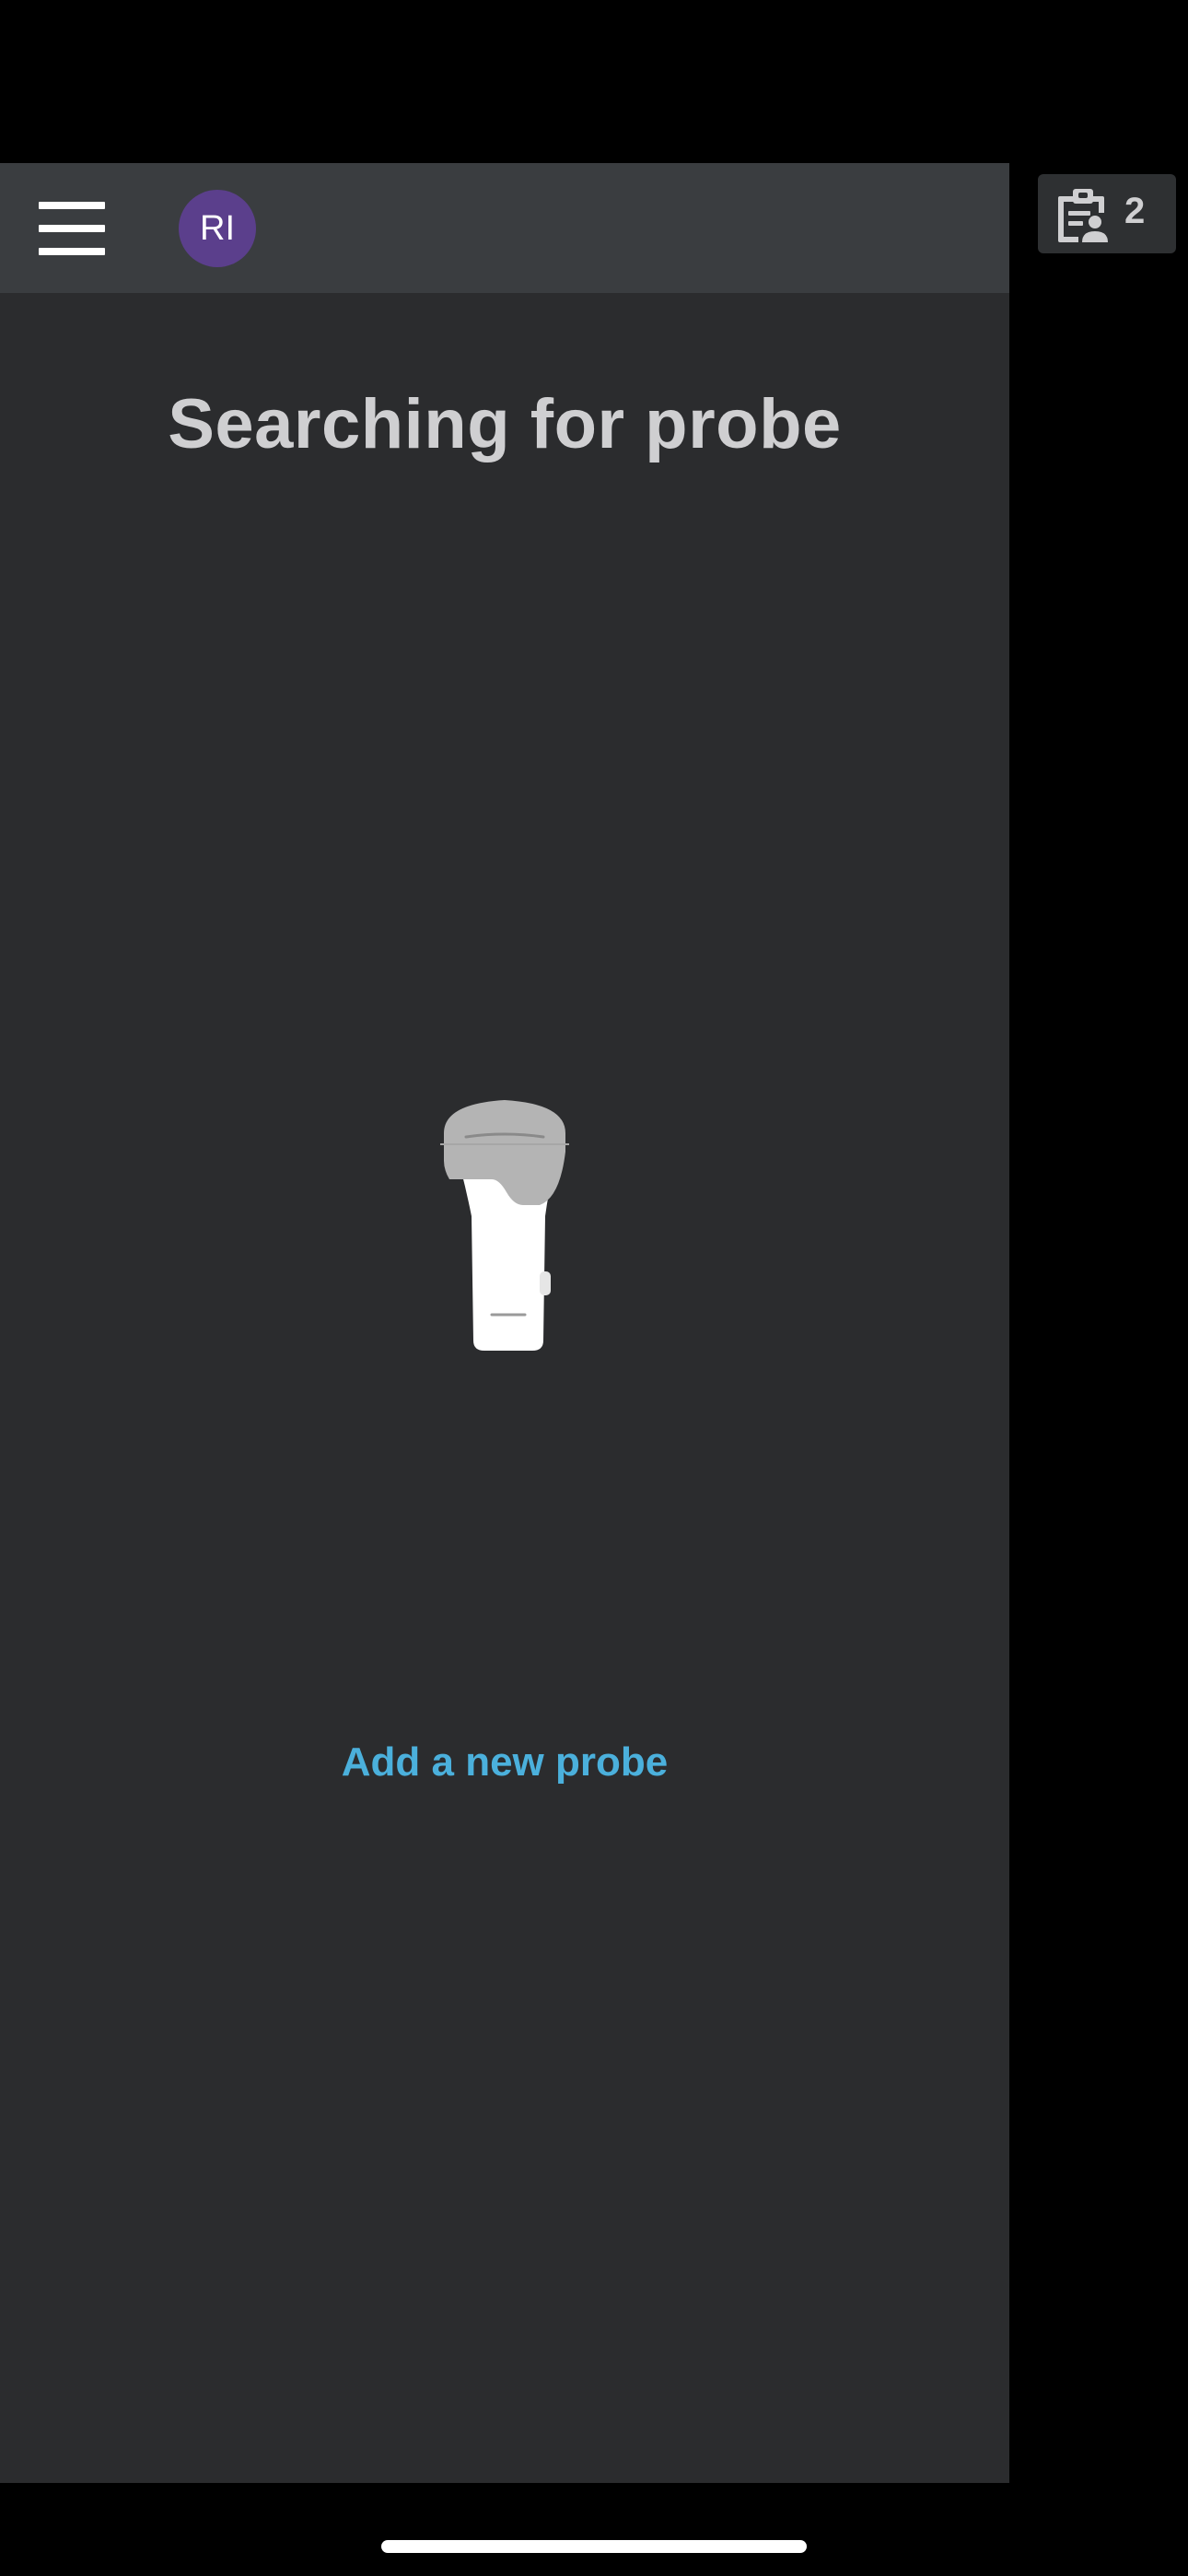 This screenshot has width=1188, height=2576. What do you see at coordinates (505, 424) in the screenshot?
I see `page-title: Searching for probe` at bounding box center [505, 424].